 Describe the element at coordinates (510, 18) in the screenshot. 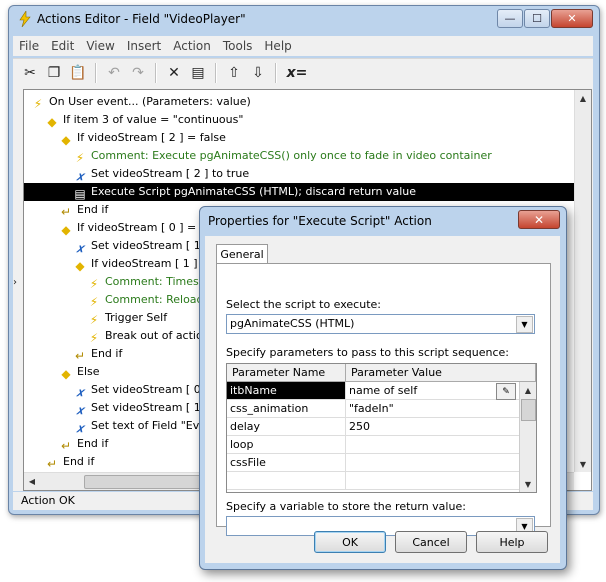

I see `minimize-button: —` at that location.